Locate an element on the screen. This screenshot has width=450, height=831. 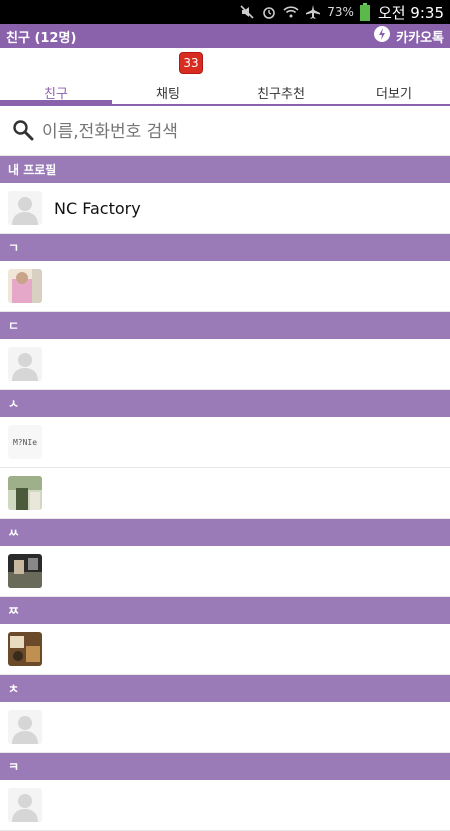
airplane-mode-icon is located at coordinates (313, 12).